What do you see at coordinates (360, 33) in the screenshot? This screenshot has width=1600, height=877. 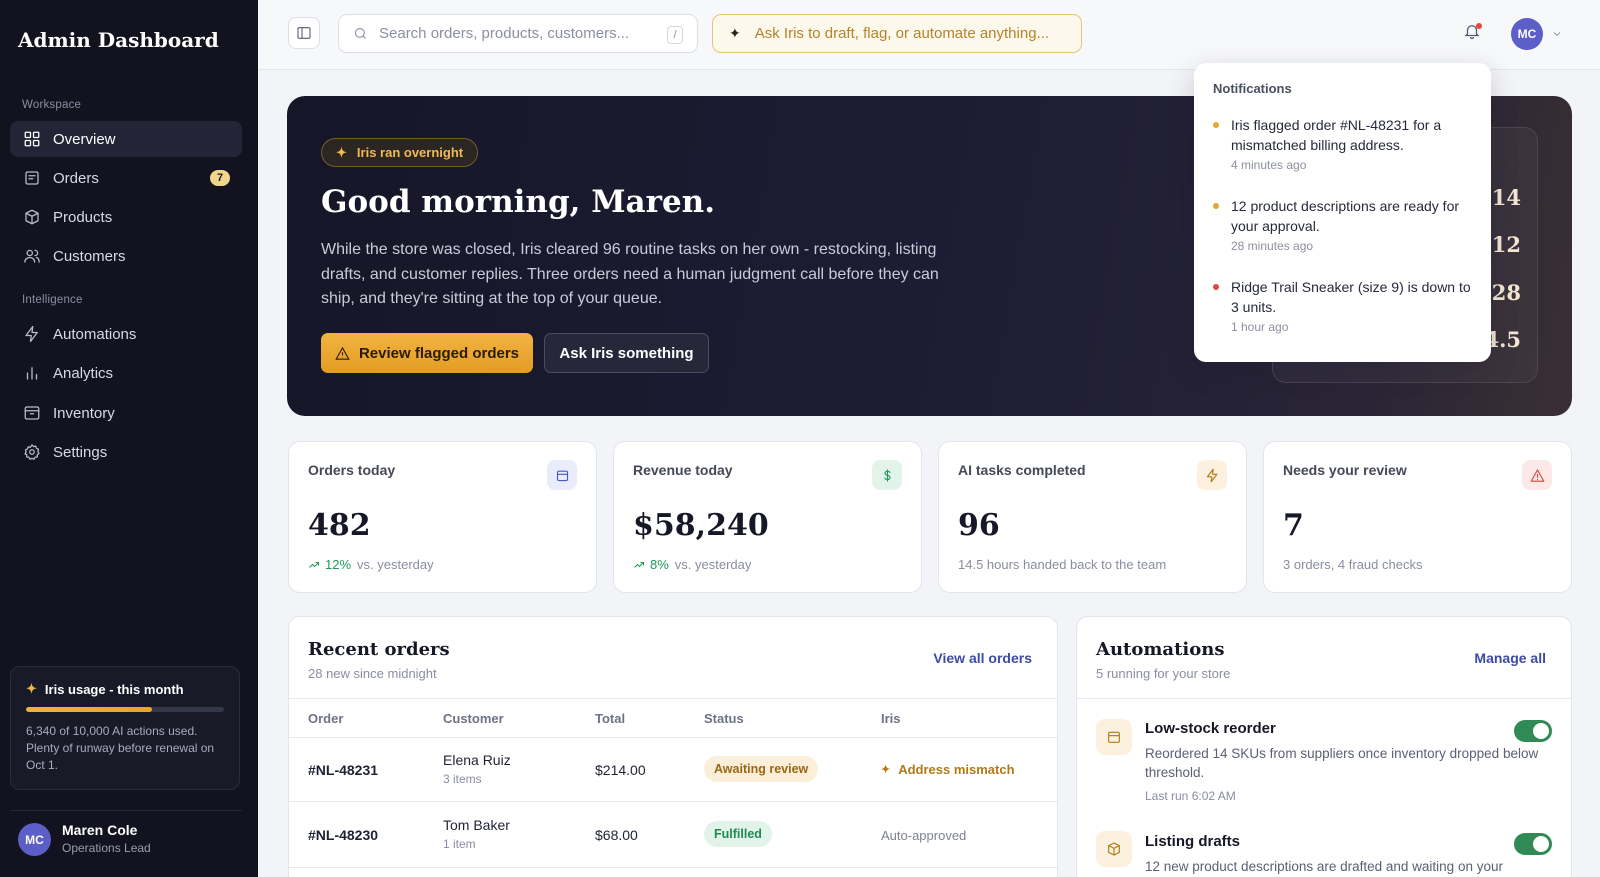 I see `search-icon` at bounding box center [360, 33].